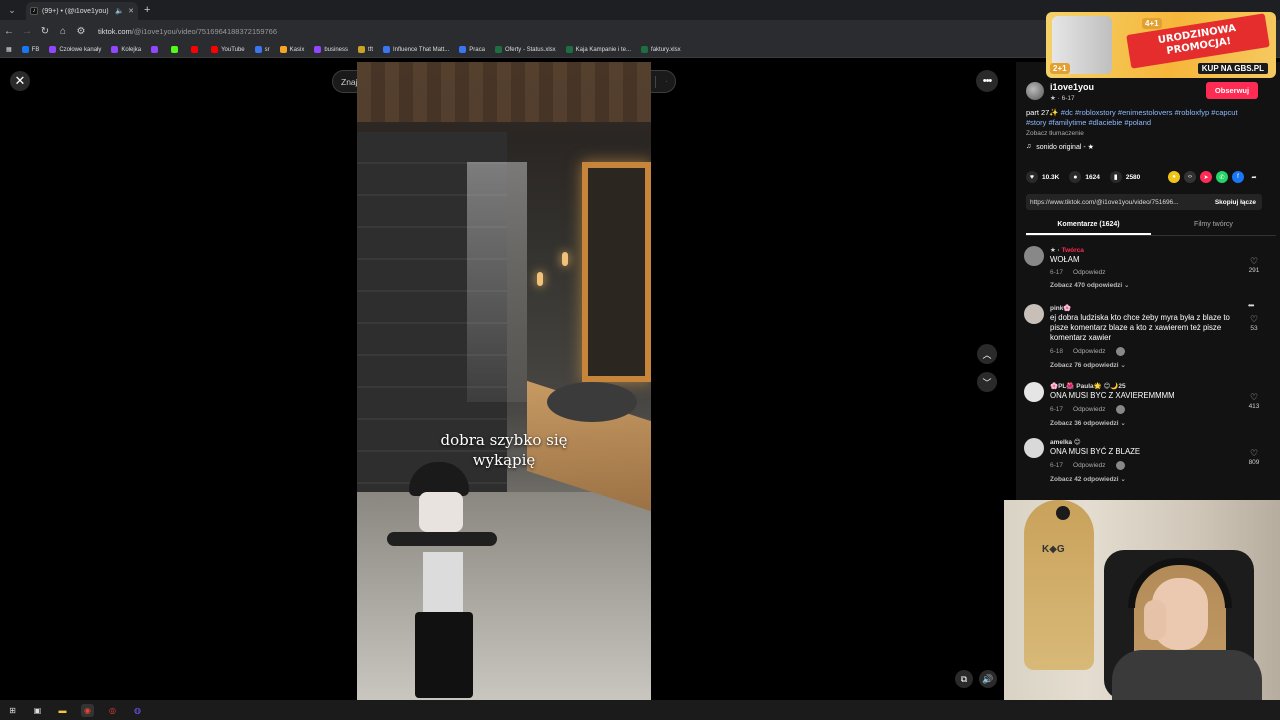 The image size is (1280, 720). What do you see at coordinates (126, 49) in the screenshot?
I see `bookmark-item: Kolejka` at bounding box center [126, 49].